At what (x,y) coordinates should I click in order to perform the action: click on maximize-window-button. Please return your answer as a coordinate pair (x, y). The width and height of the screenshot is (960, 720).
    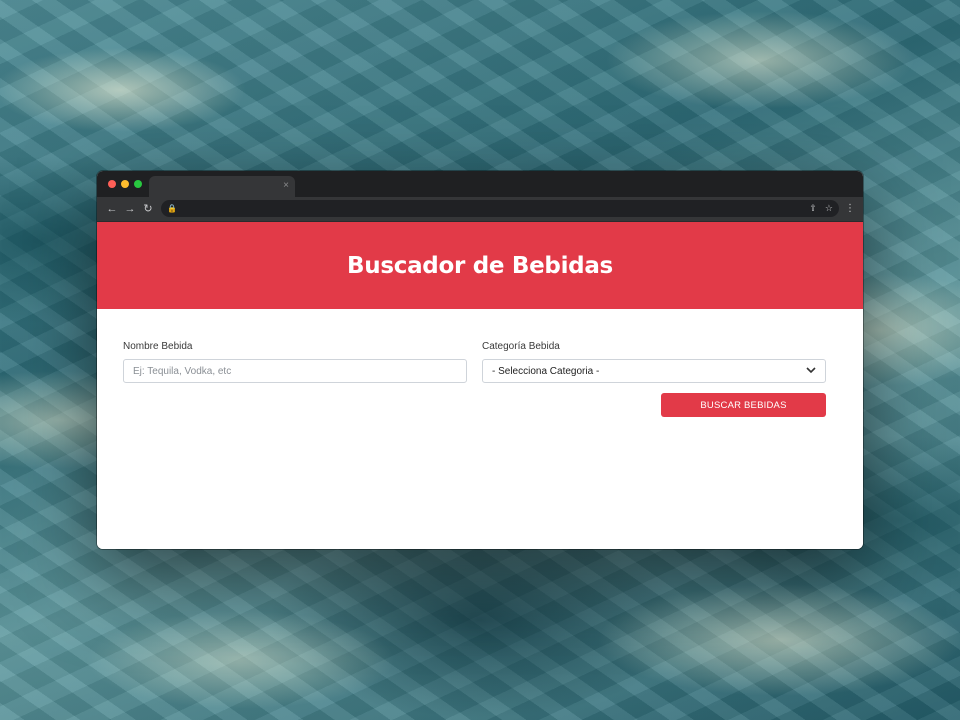
    Looking at the image, I should click on (138, 184).